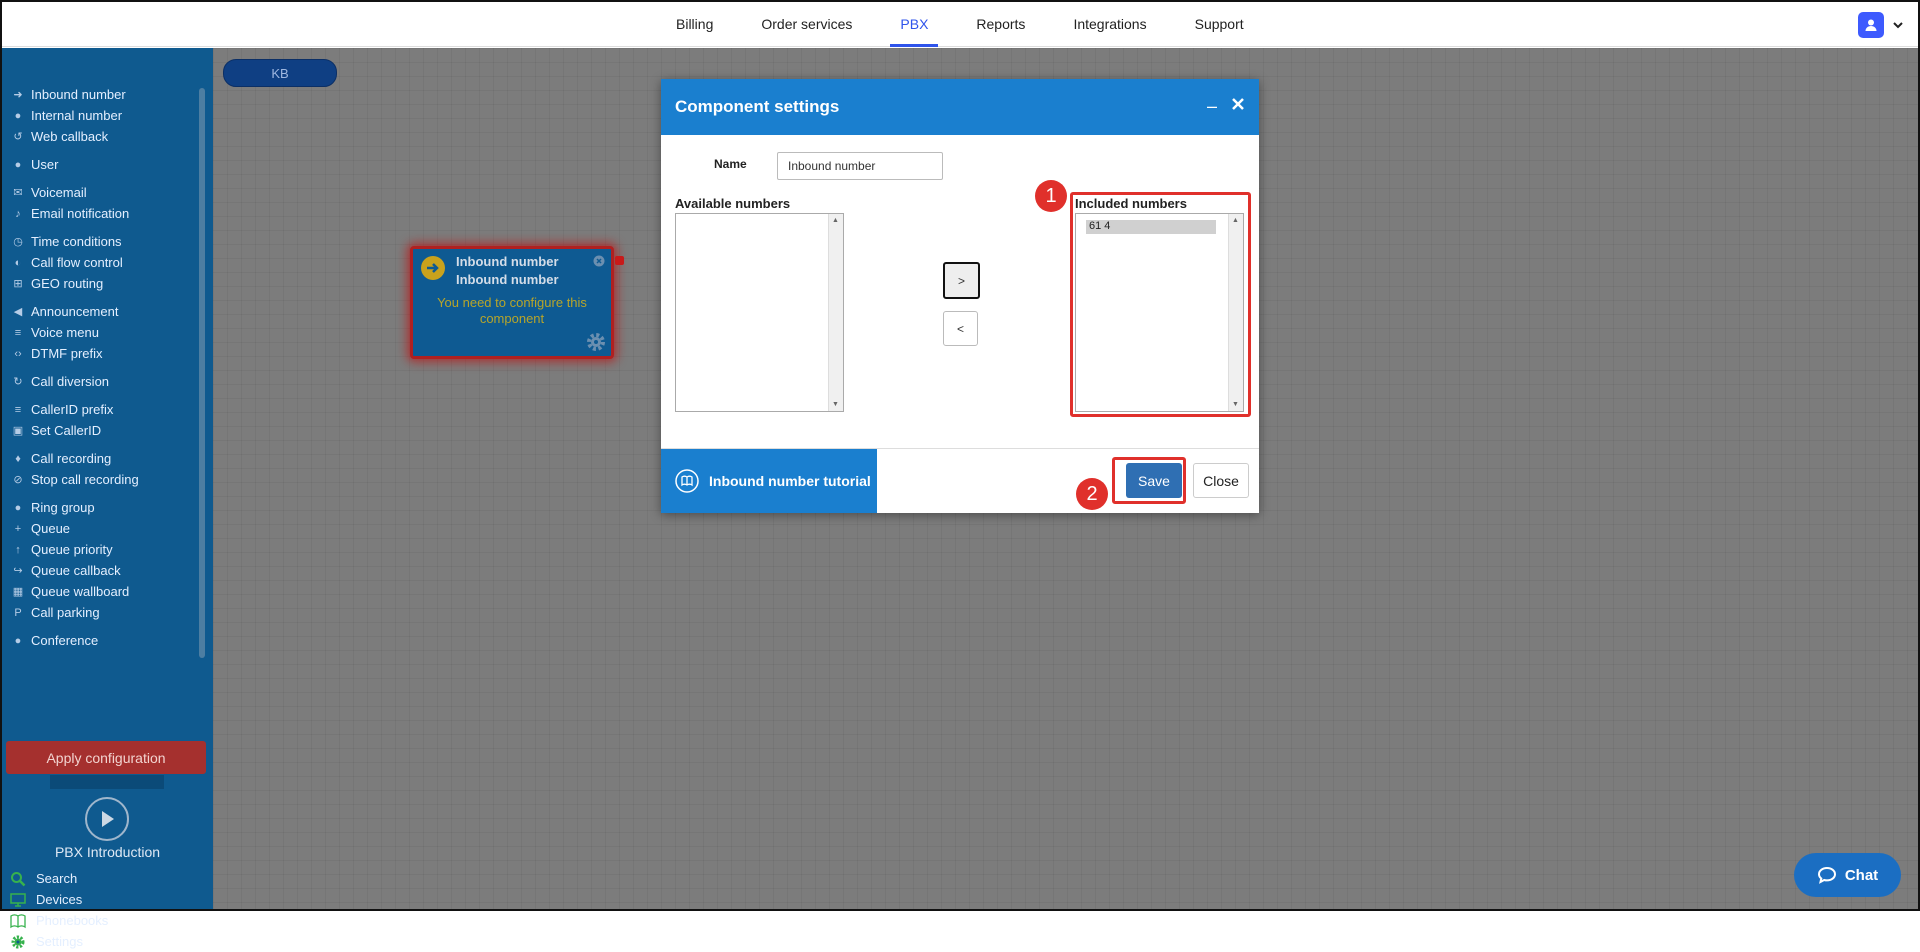  Describe the element at coordinates (1219, 24) in the screenshot. I see `nav-support: Support` at that location.